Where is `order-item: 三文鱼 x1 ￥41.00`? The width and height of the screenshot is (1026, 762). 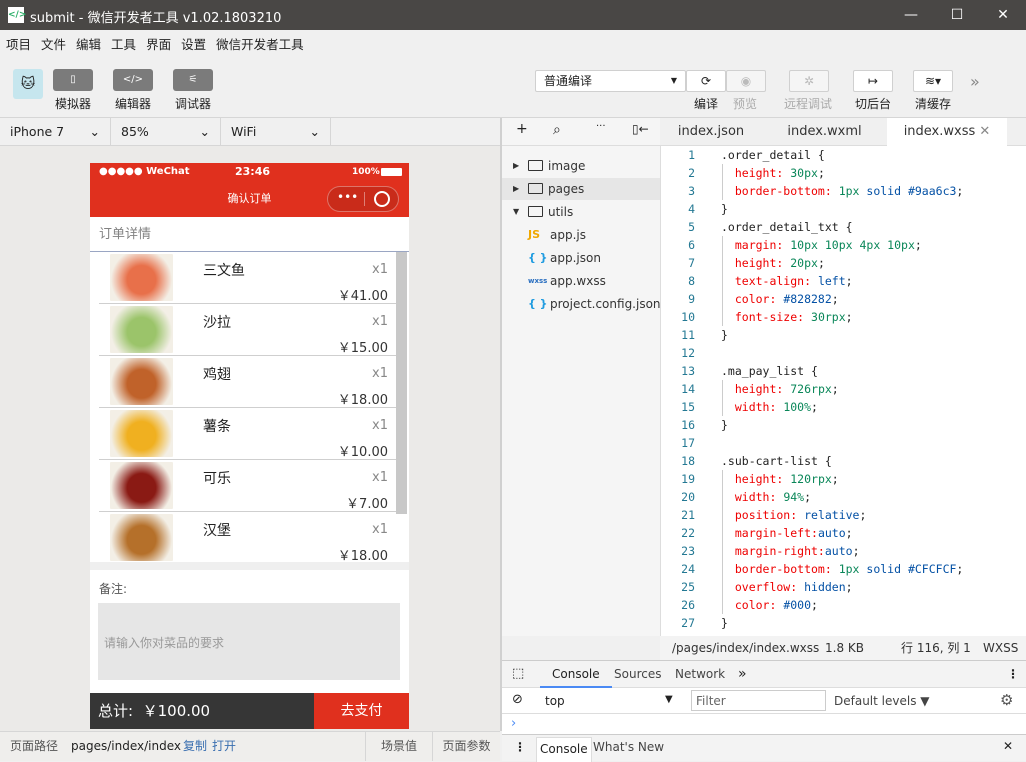 order-item: 三文鱼 x1 ￥41.00 is located at coordinates (248, 278).